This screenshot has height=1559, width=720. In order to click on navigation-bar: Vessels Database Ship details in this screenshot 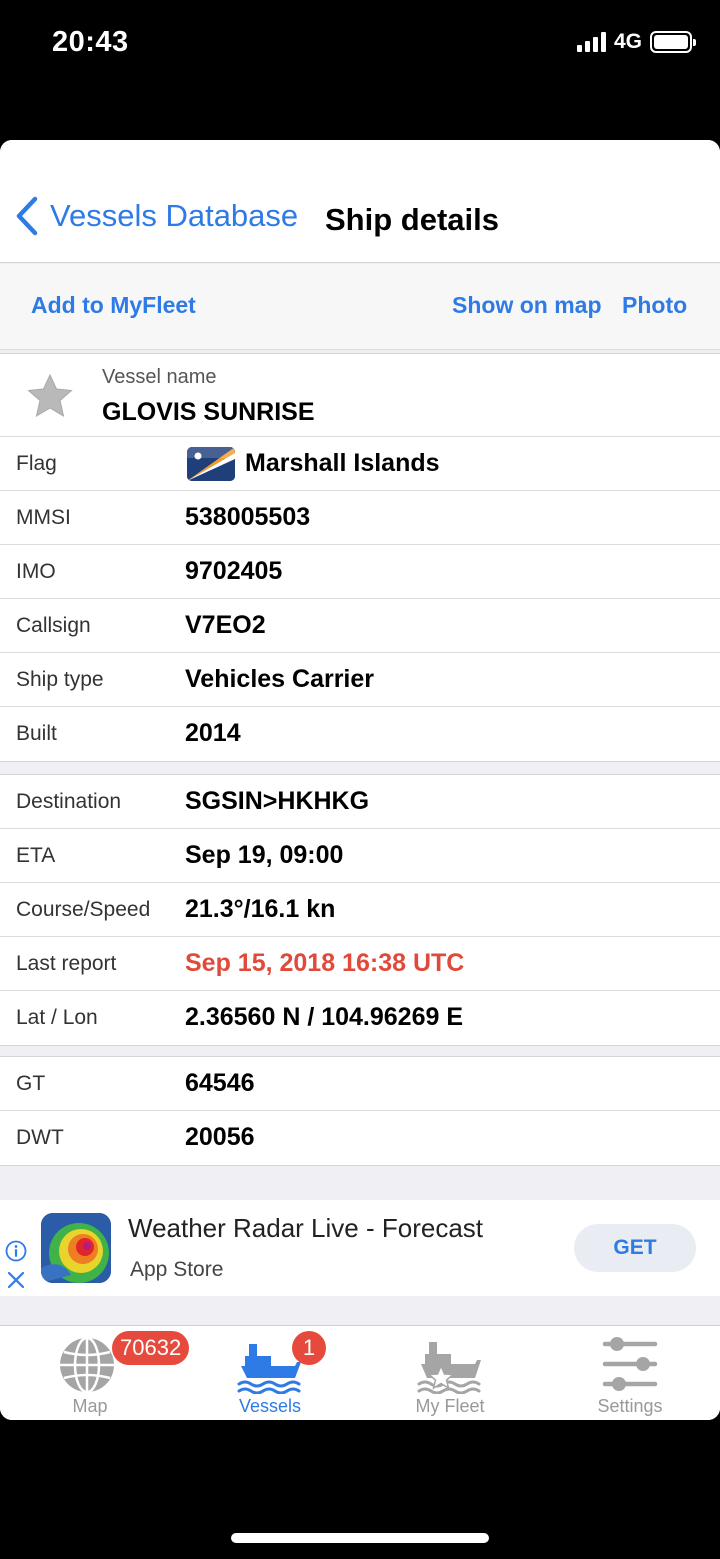, I will do `click(360, 201)`.